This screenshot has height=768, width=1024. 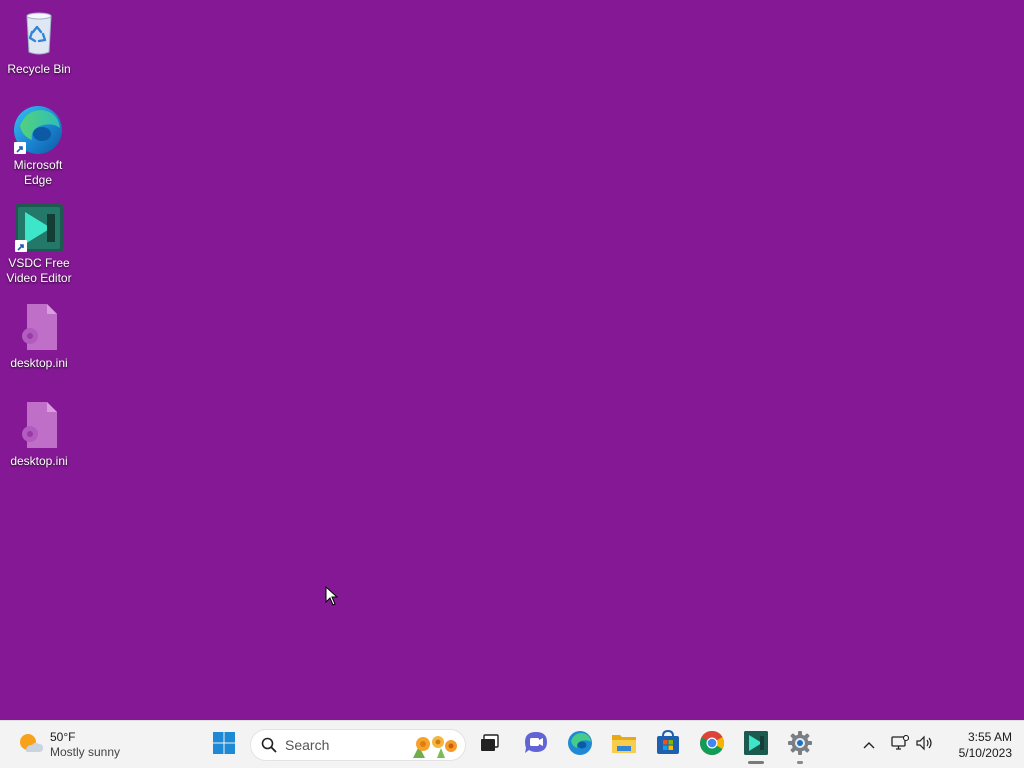 I want to click on weather-temperature: 50°F, so click(x=63, y=737).